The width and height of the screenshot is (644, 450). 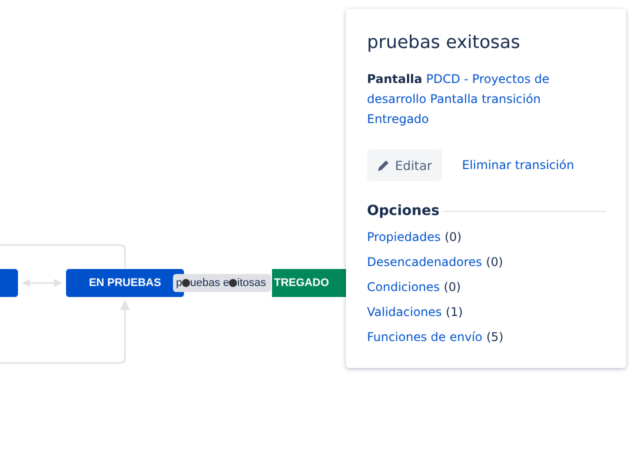 What do you see at coordinates (458, 99) in the screenshot?
I see `screen-description: Pantalla PDCD - Proyectos de desarrollo Pantalla transición Entregado` at bounding box center [458, 99].